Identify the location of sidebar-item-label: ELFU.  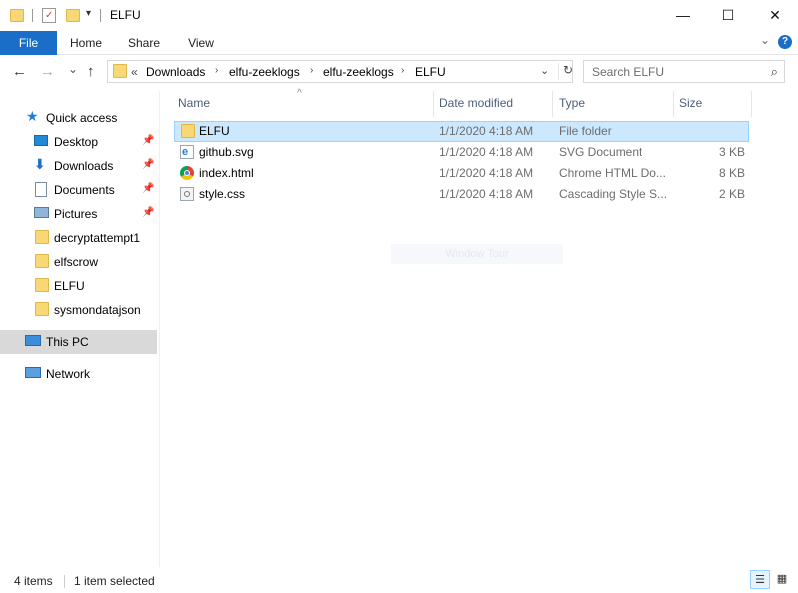
(69, 286).